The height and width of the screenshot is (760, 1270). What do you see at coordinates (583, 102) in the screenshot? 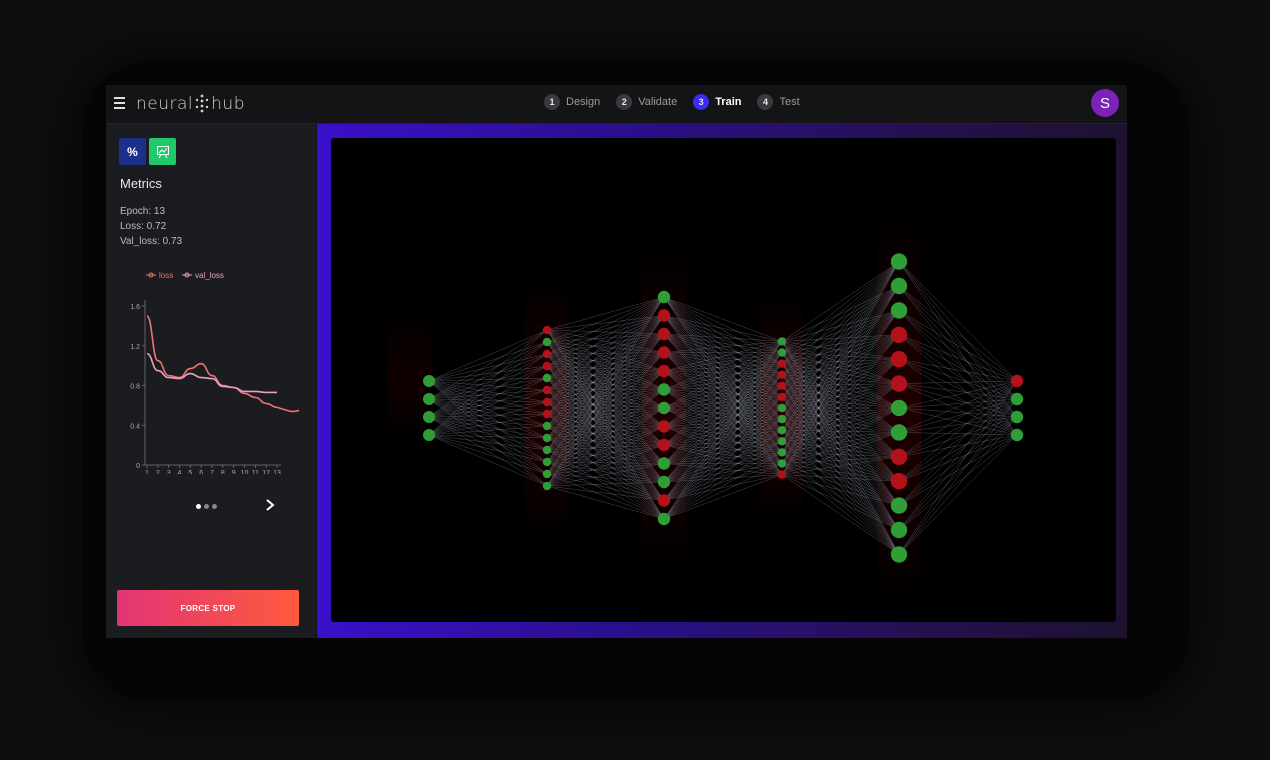
I see `step-label: Design` at bounding box center [583, 102].